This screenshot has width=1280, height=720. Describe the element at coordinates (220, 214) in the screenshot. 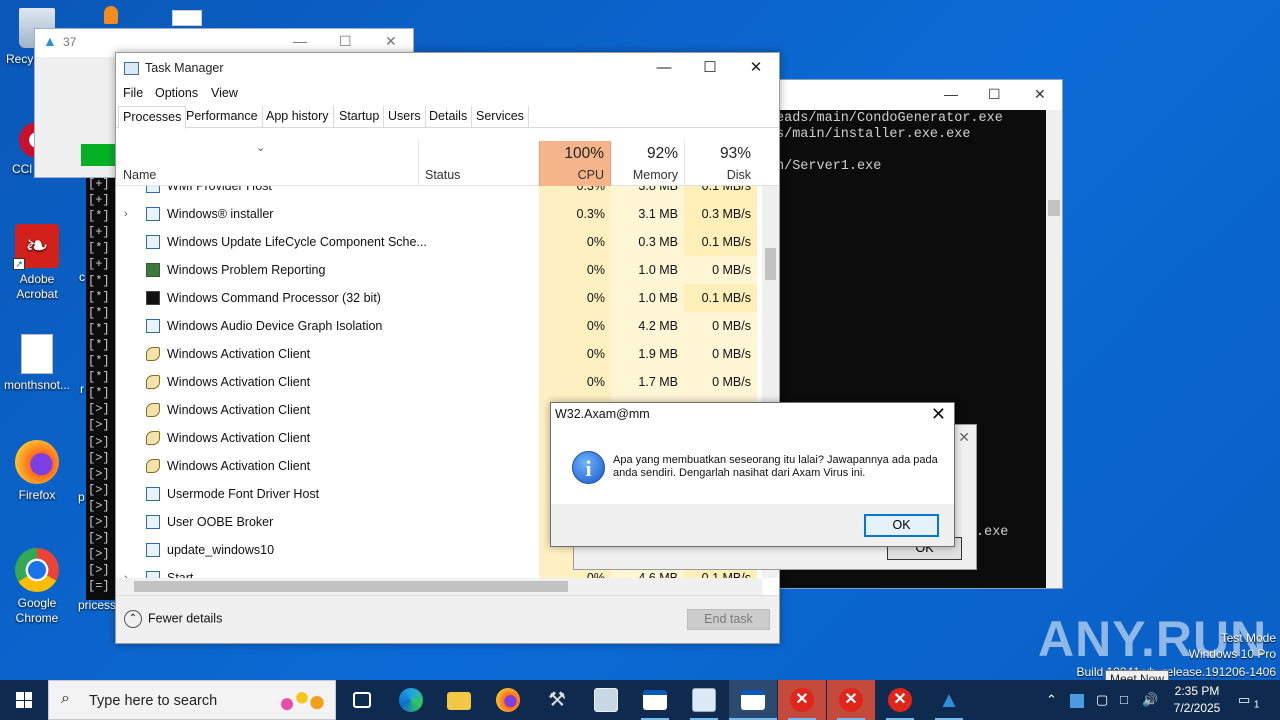

I see `process-name: Windows® installer` at that location.